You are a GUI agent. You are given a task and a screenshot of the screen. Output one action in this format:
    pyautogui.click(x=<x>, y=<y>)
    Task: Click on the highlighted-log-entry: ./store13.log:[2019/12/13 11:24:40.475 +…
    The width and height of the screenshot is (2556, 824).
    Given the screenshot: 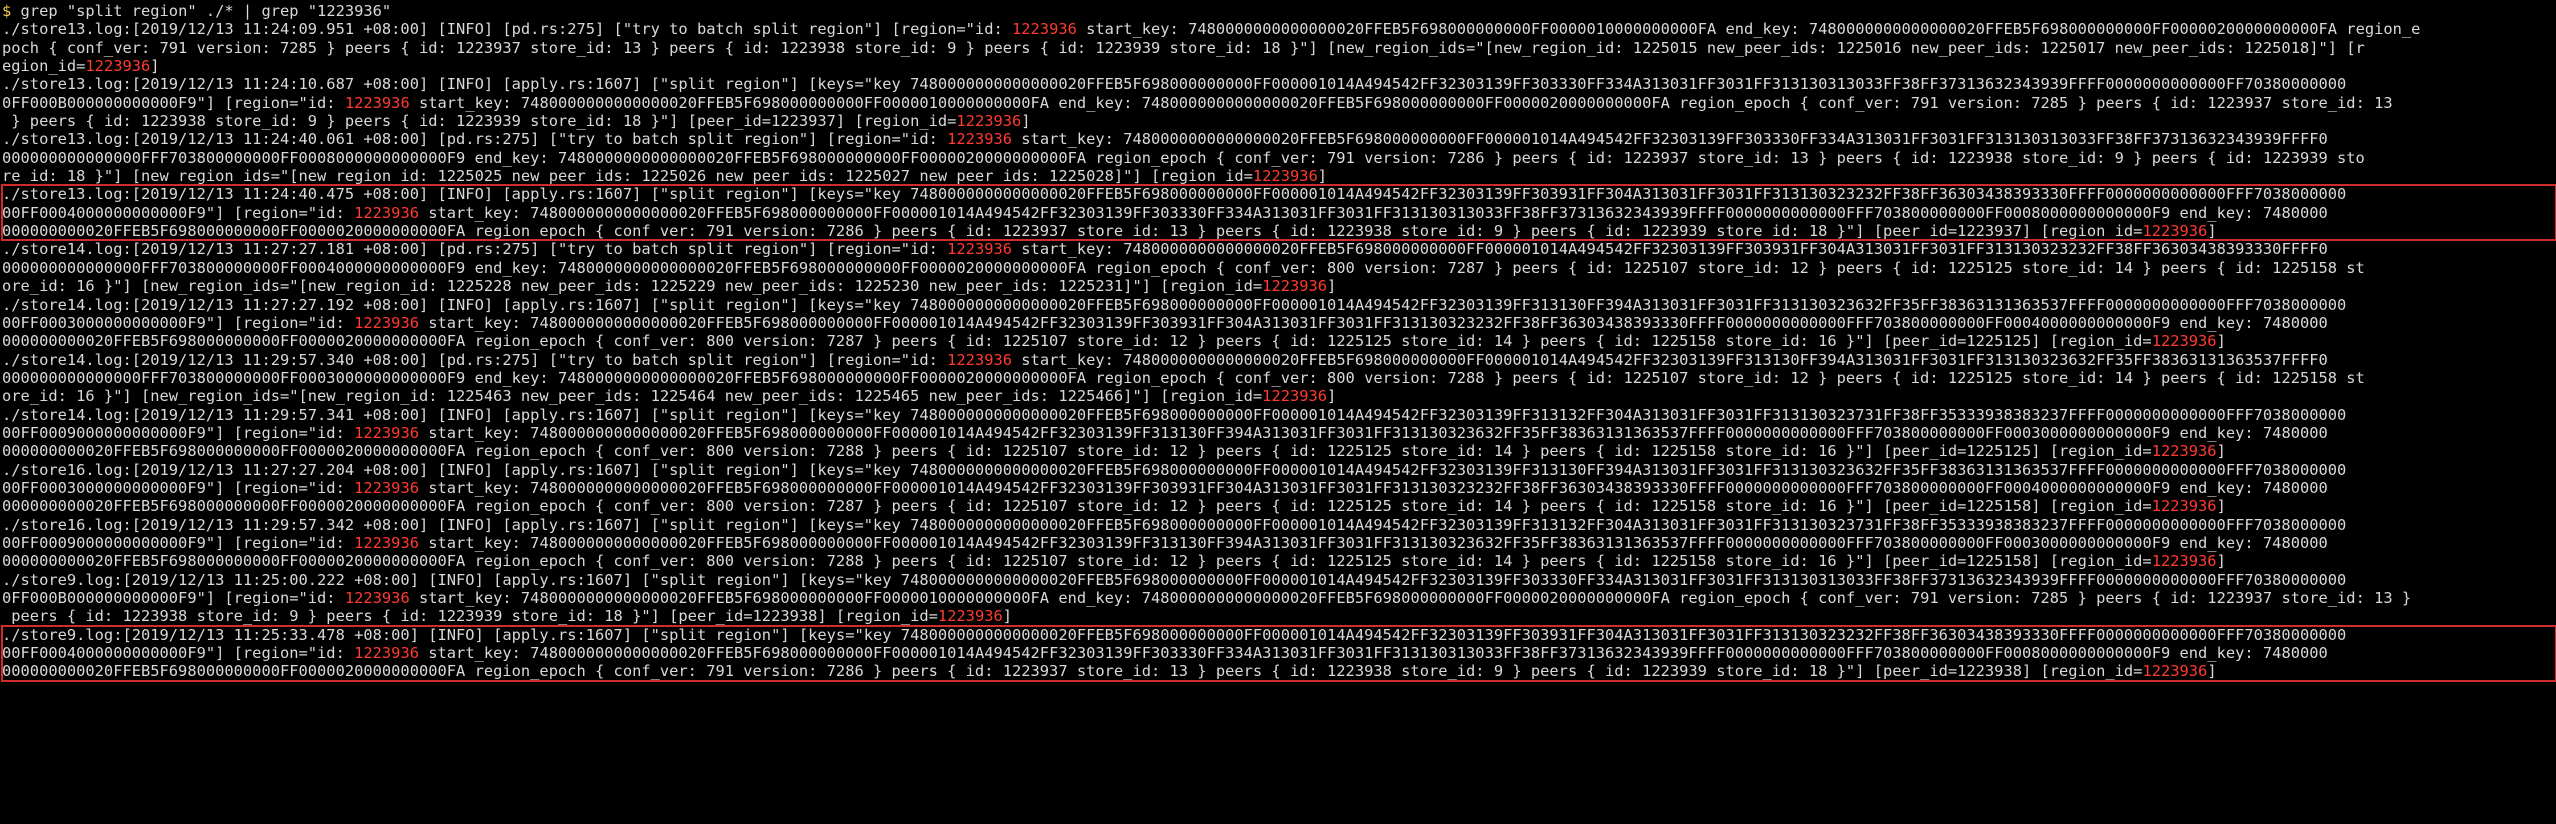 What is the action you would take?
    pyautogui.click(x=1278, y=213)
    